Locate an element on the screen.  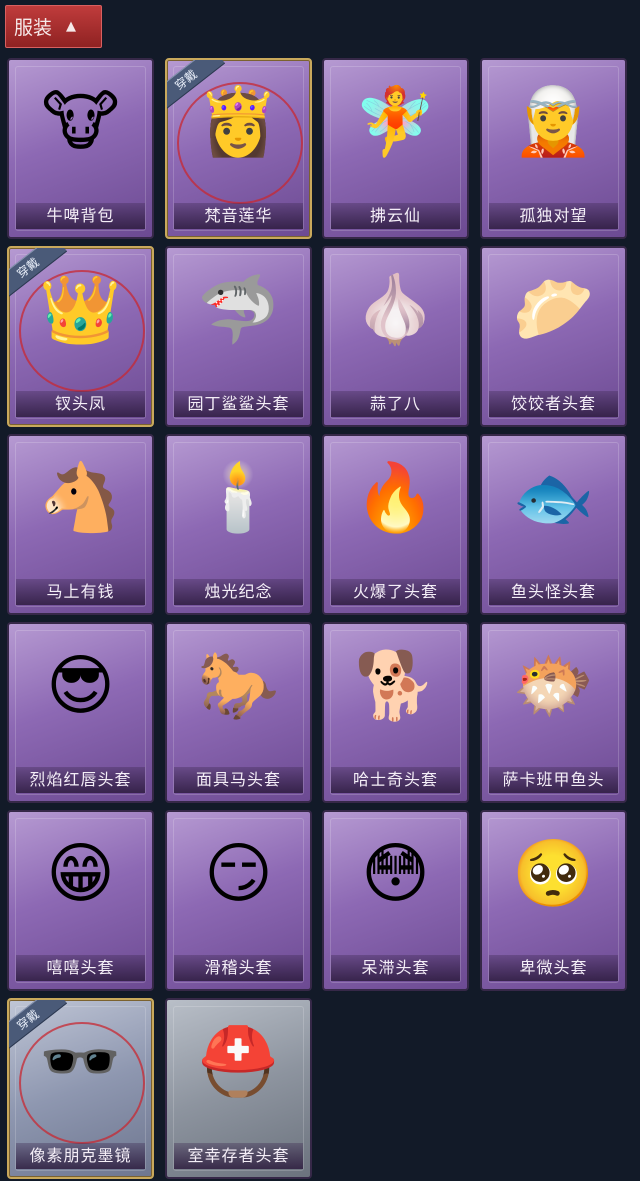
outfit-name: 鱼头怪头套 is located at coordinates (553, 592).